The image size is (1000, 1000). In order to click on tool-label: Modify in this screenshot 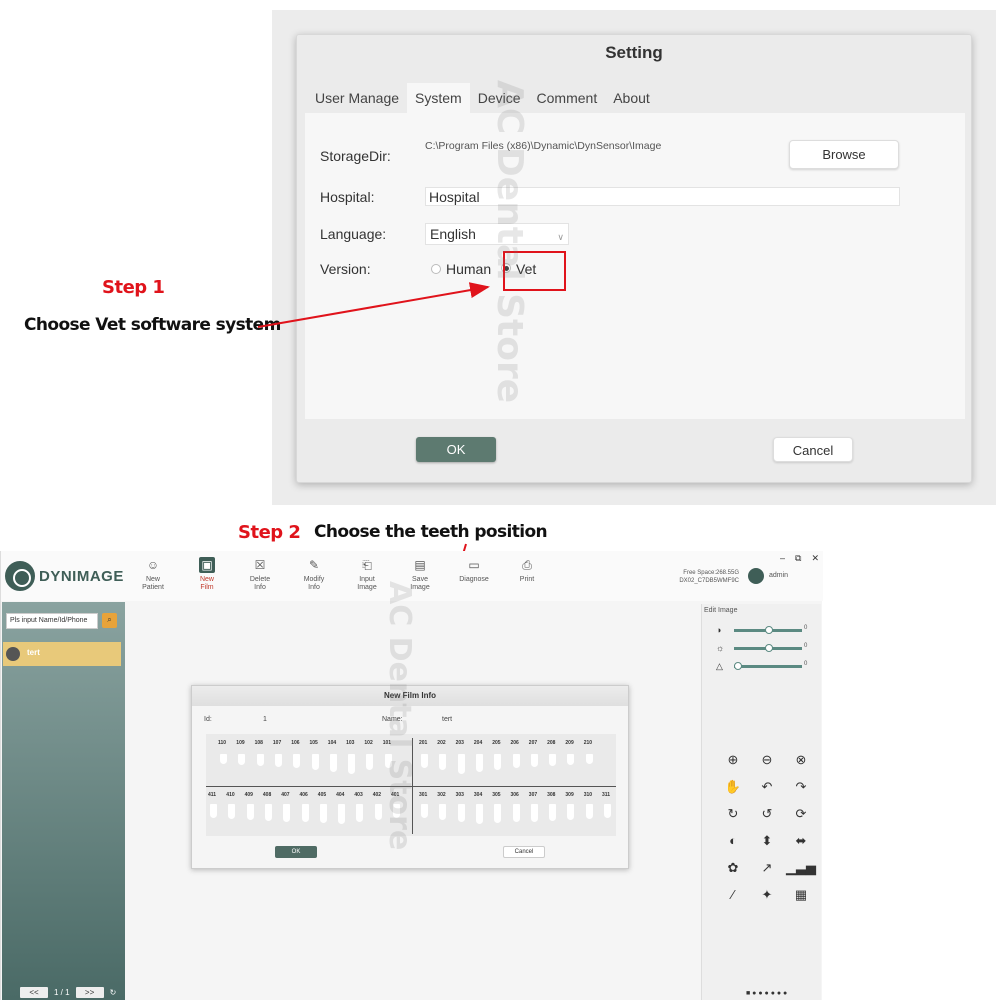, I will do `click(314, 579)`.